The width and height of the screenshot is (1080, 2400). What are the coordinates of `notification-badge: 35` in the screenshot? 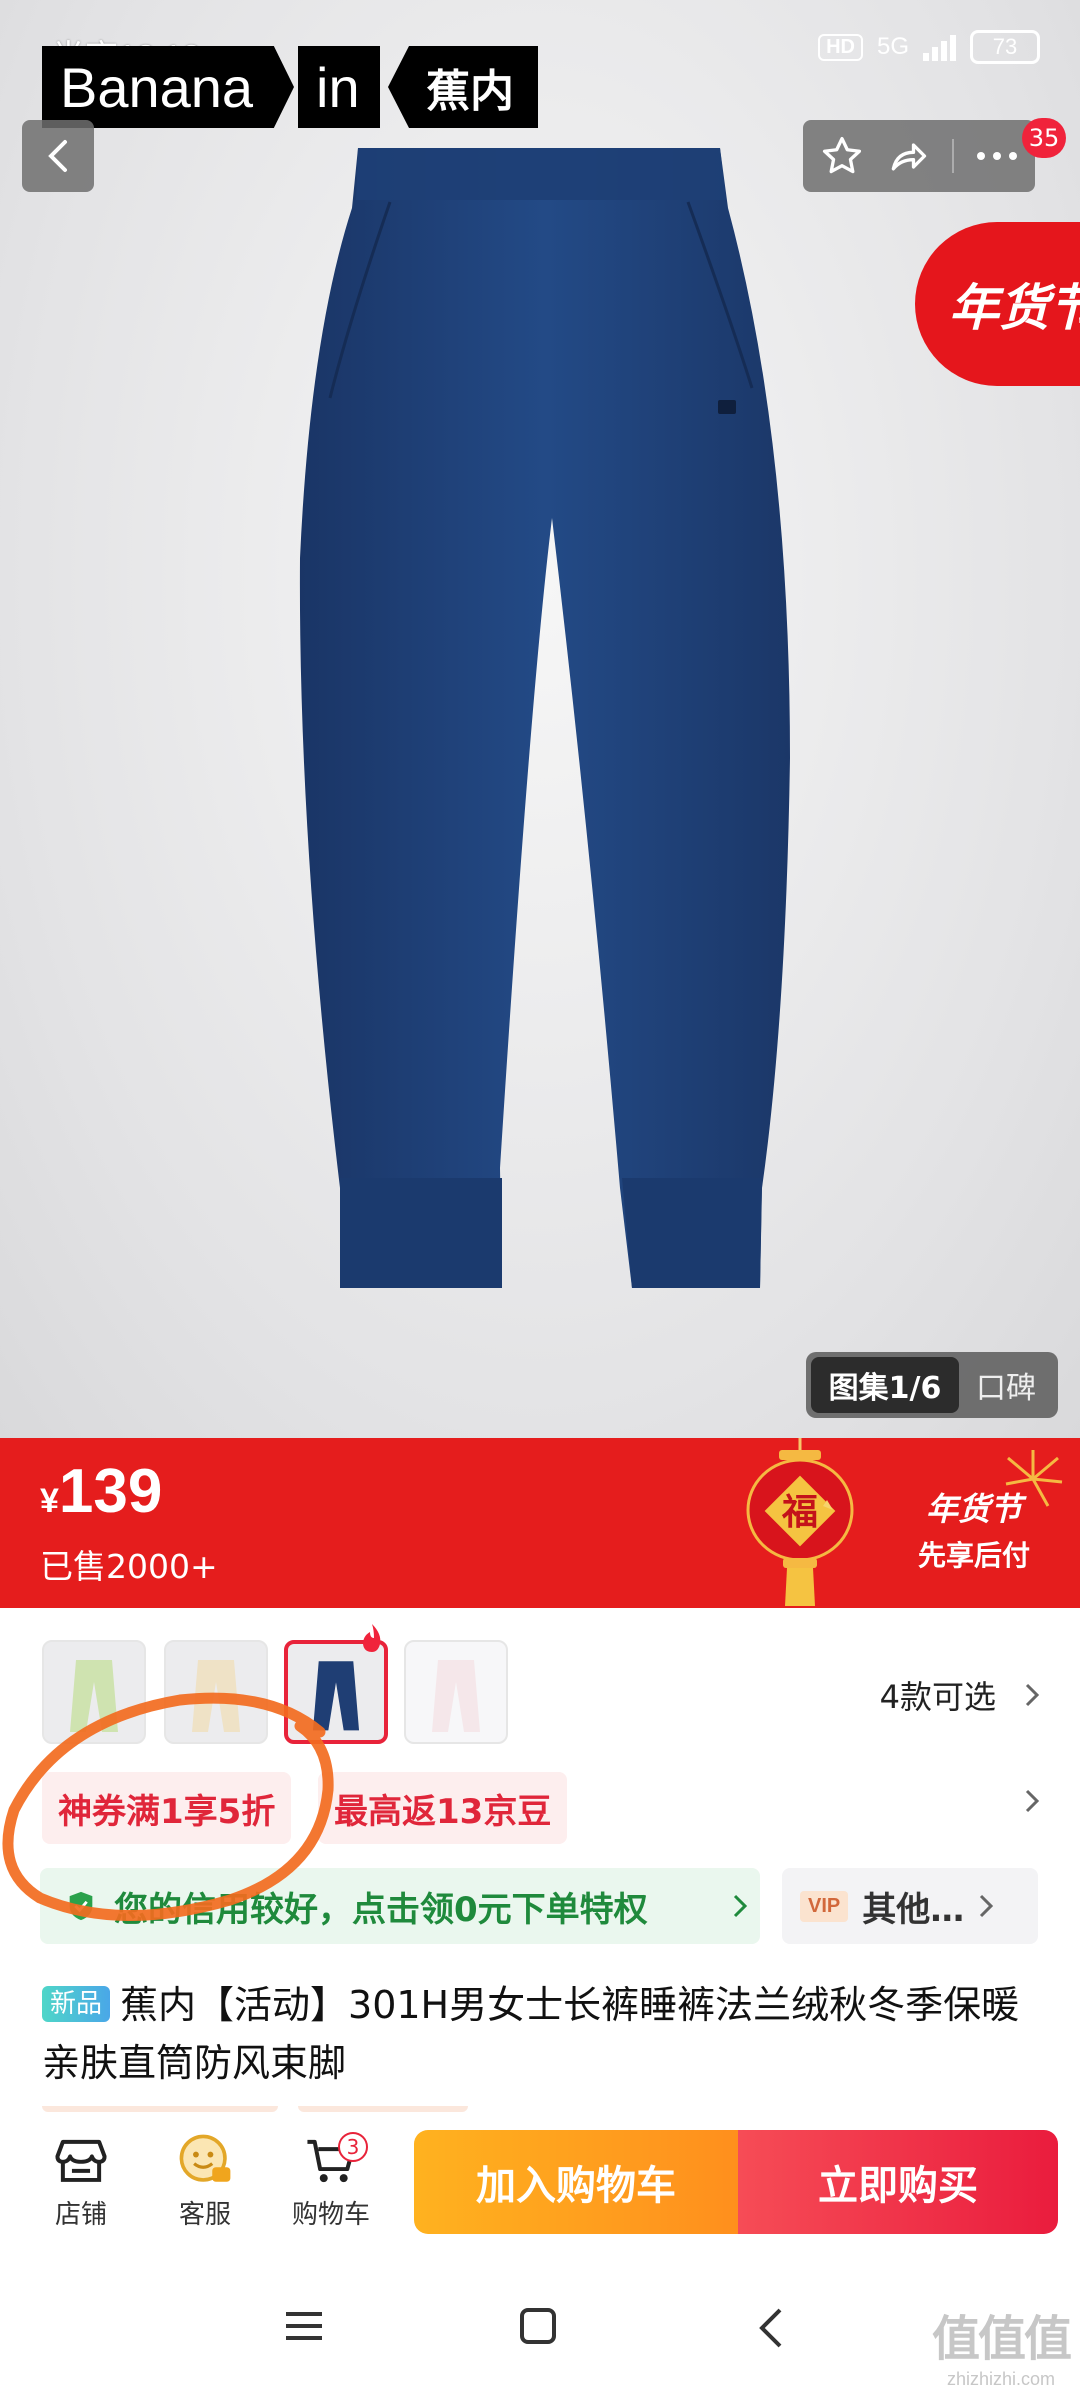 It's located at (1044, 138).